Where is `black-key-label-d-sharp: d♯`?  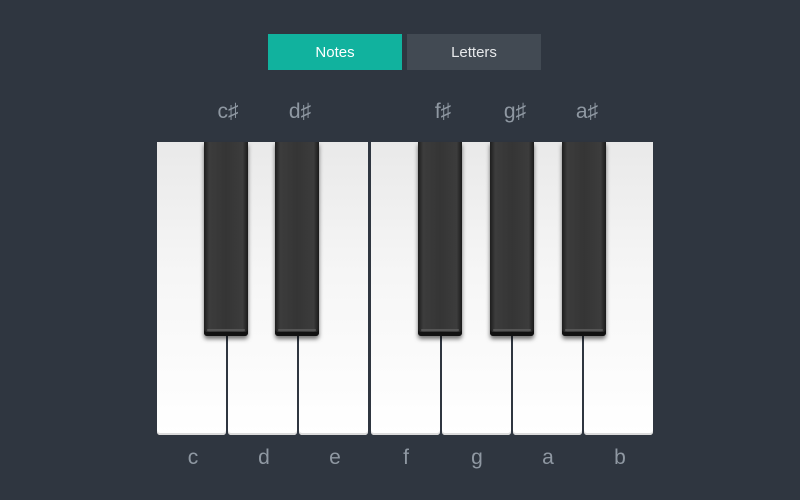
black-key-label-d-sharp: d♯ is located at coordinates (300, 111).